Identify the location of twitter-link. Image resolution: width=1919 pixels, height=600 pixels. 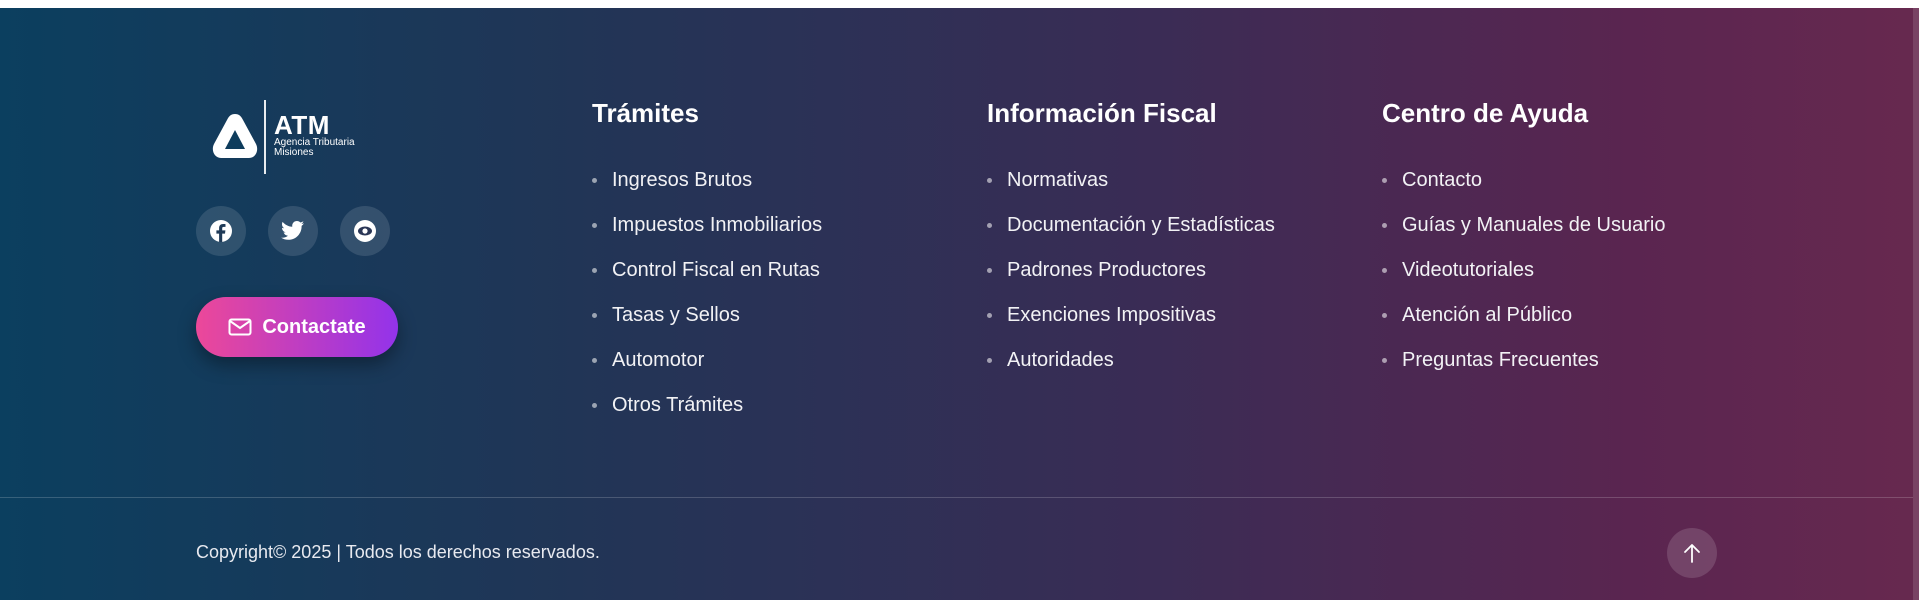
(293, 231).